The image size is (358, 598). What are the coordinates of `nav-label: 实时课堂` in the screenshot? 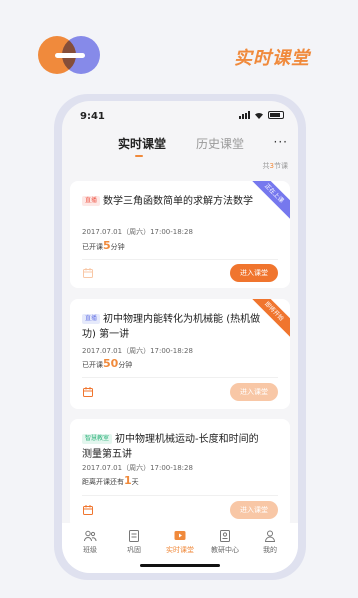 It's located at (180, 550).